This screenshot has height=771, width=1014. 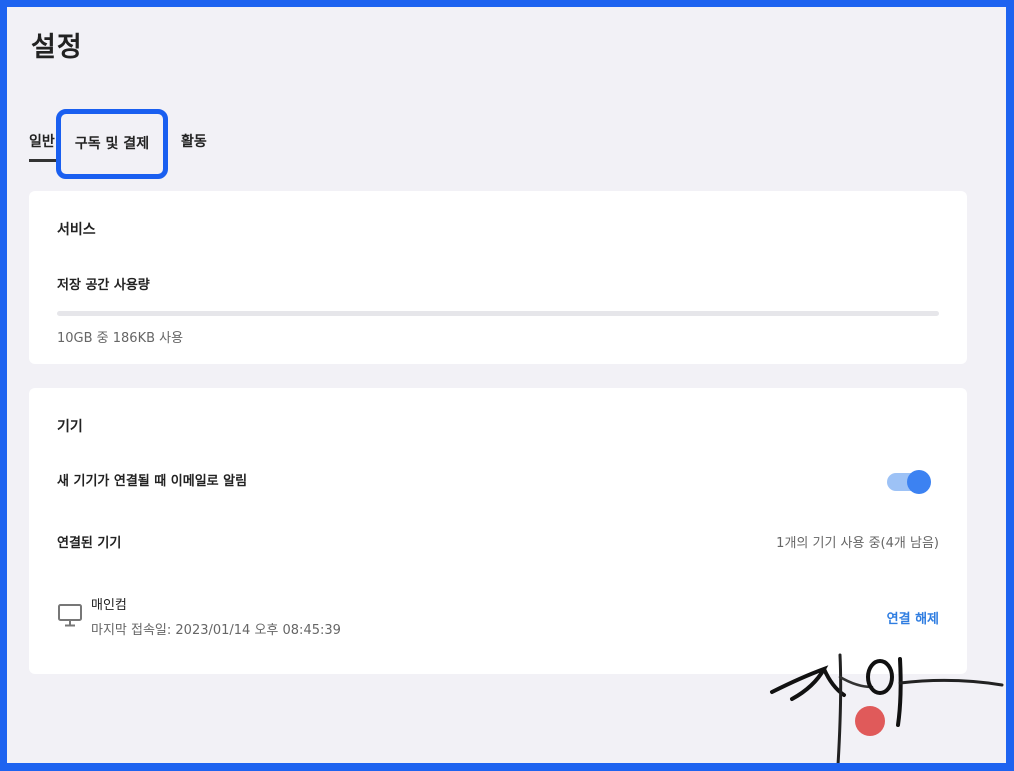 I want to click on tab-subscription-highlight: 구독 및 결제, so click(x=112, y=144).